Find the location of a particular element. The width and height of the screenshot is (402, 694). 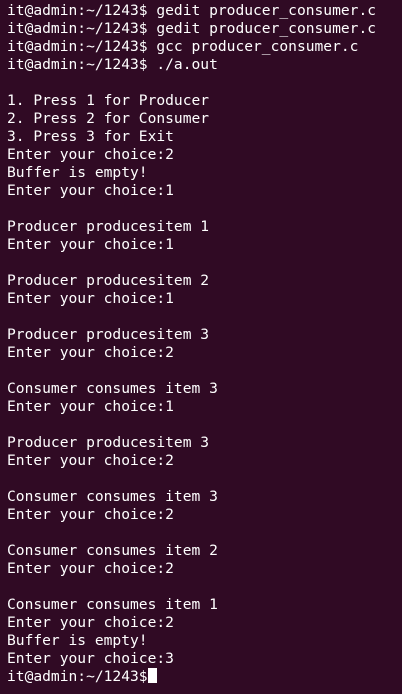

terminal-prompt-line: it@admin:~/1243$ is located at coordinates (204, 677).